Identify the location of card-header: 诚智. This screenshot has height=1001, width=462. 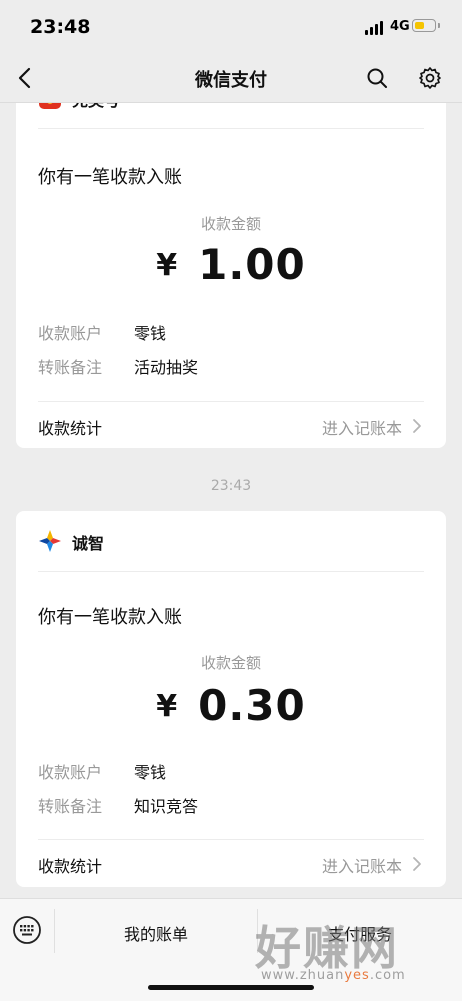
(231, 541).